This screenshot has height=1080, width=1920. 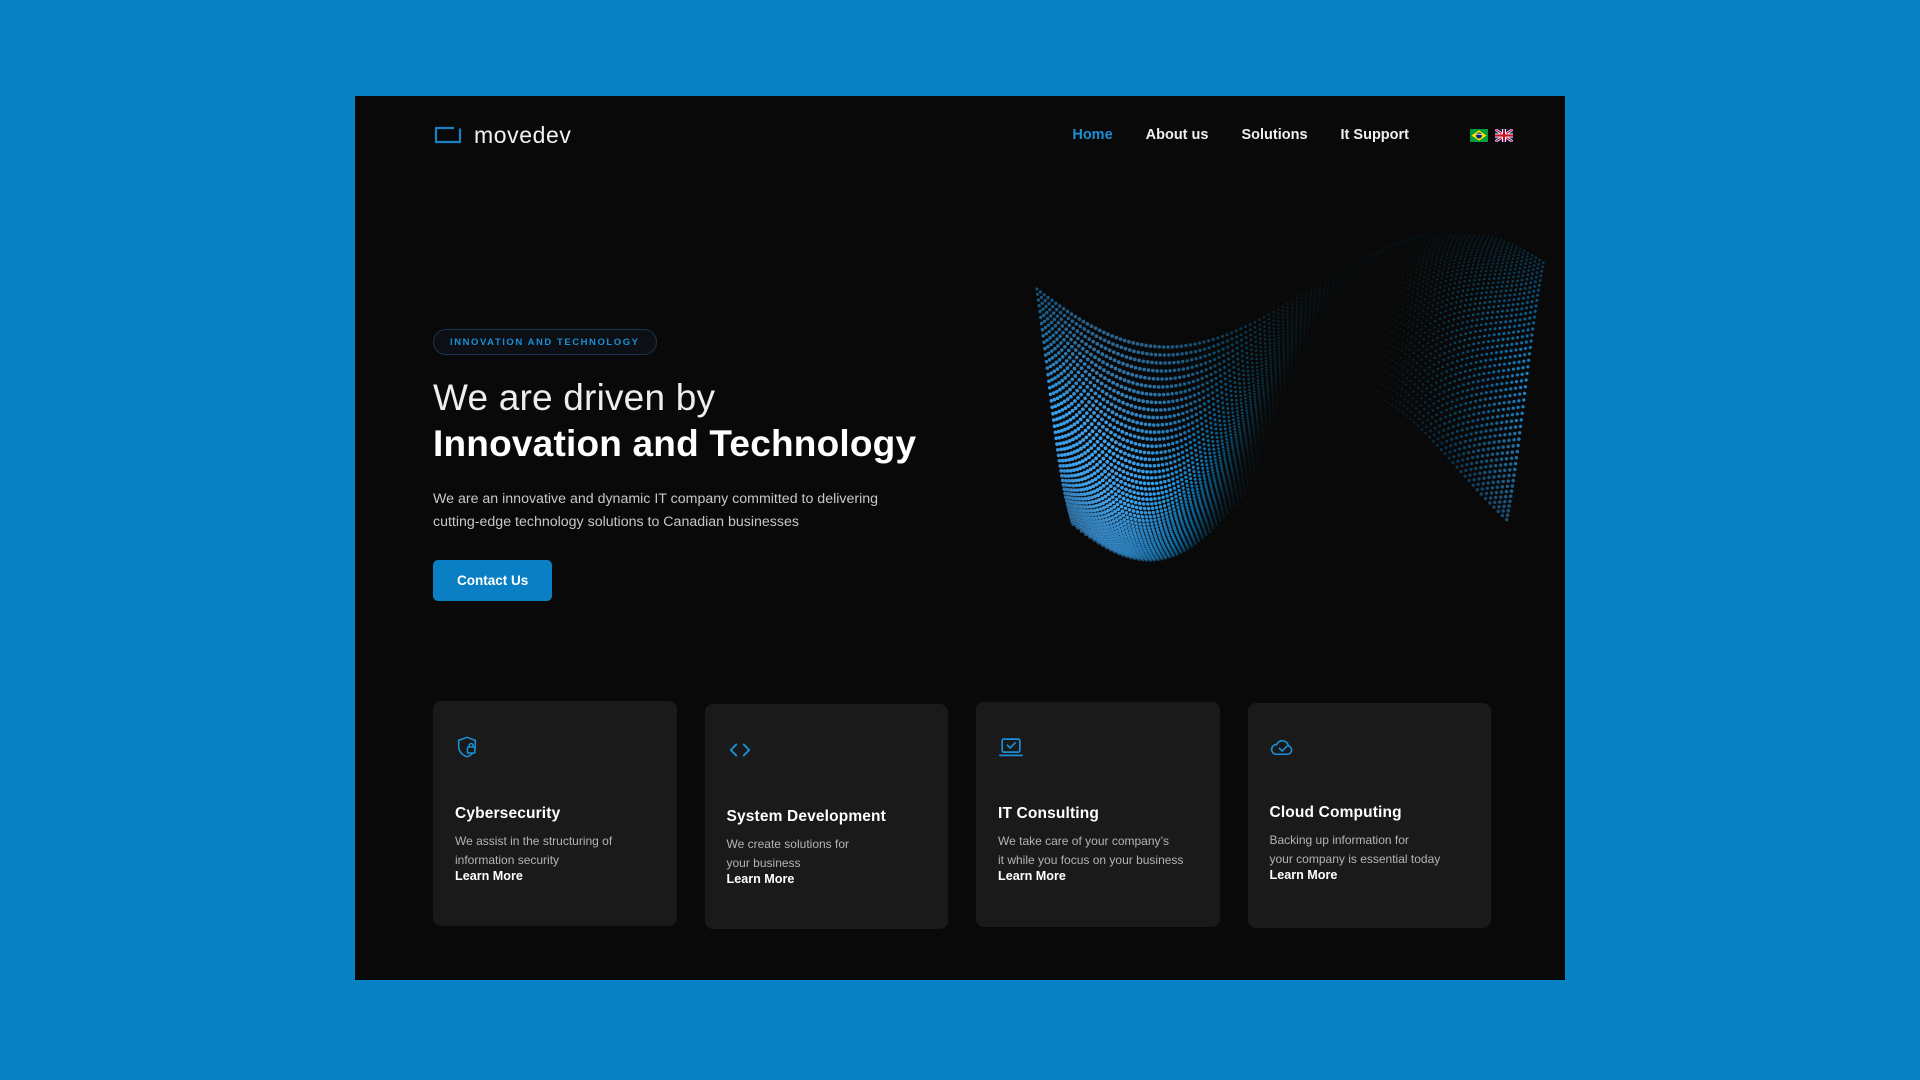 What do you see at coordinates (493, 580) in the screenshot?
I see `contact-us-button: Contact Us` at bounding box center [493, 580].